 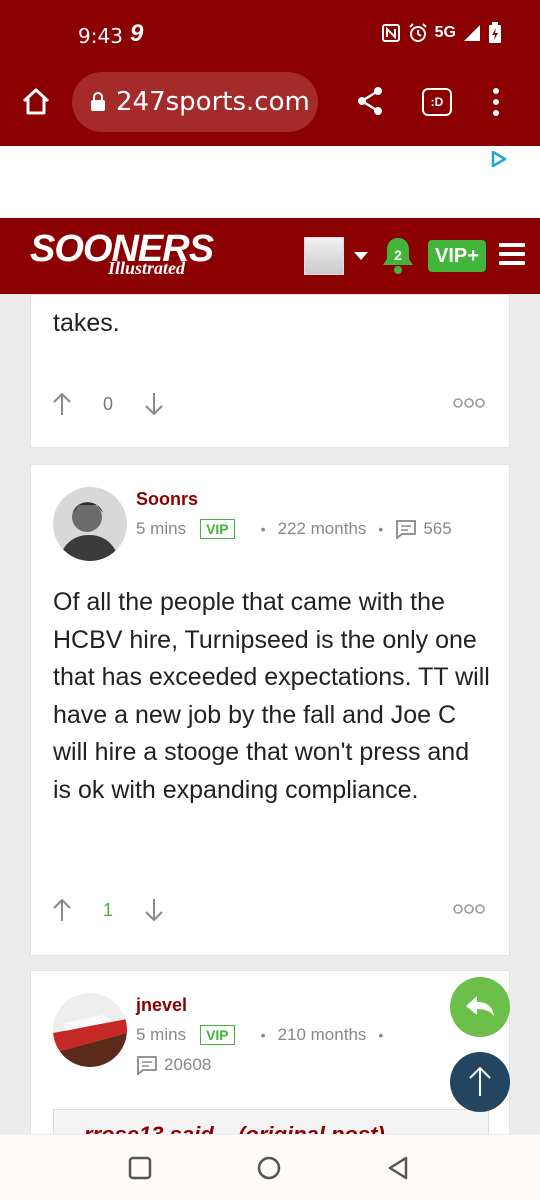 What do you see at coordinates (496, 102) in the screenshot?
I see `overflow-menu-icon` at bounding box center [496, 102].